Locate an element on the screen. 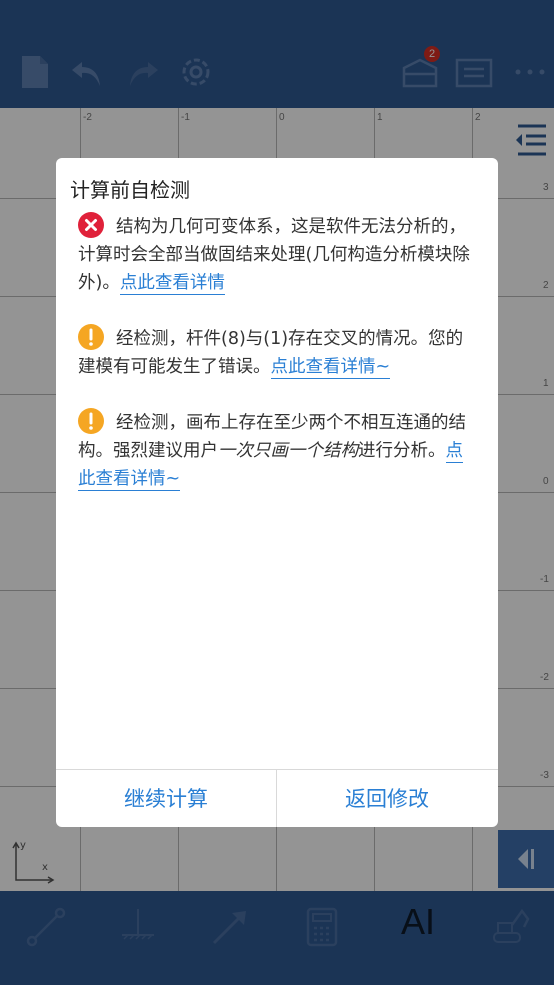 This screenshot has width=554, height=985. warning-message-emphasis: 一次只画一个结构 is located at coordinates (288, 451).